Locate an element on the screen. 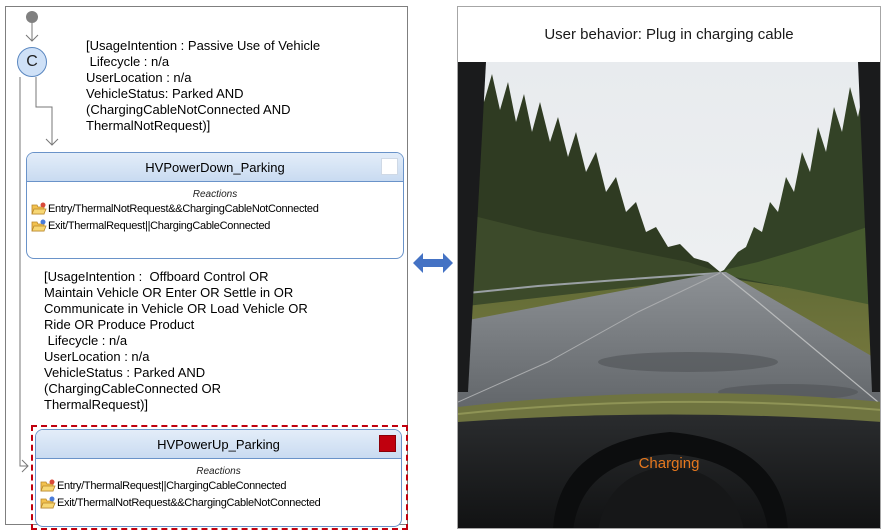 The image size is (881, 530). double-arrow-icon is located at coordinates (433, 263).